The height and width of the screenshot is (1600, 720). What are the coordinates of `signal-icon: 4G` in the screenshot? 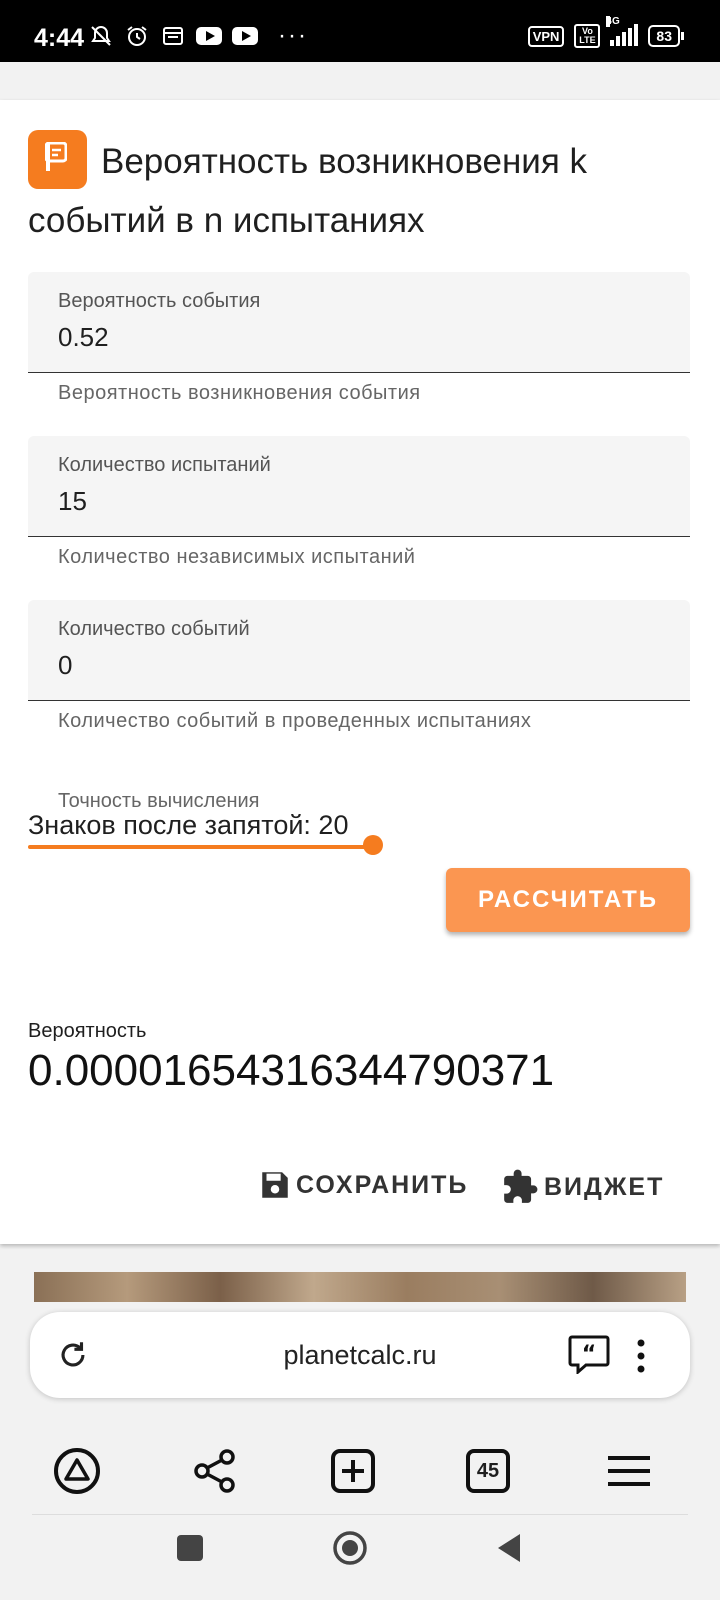 It's located at (622, 31).